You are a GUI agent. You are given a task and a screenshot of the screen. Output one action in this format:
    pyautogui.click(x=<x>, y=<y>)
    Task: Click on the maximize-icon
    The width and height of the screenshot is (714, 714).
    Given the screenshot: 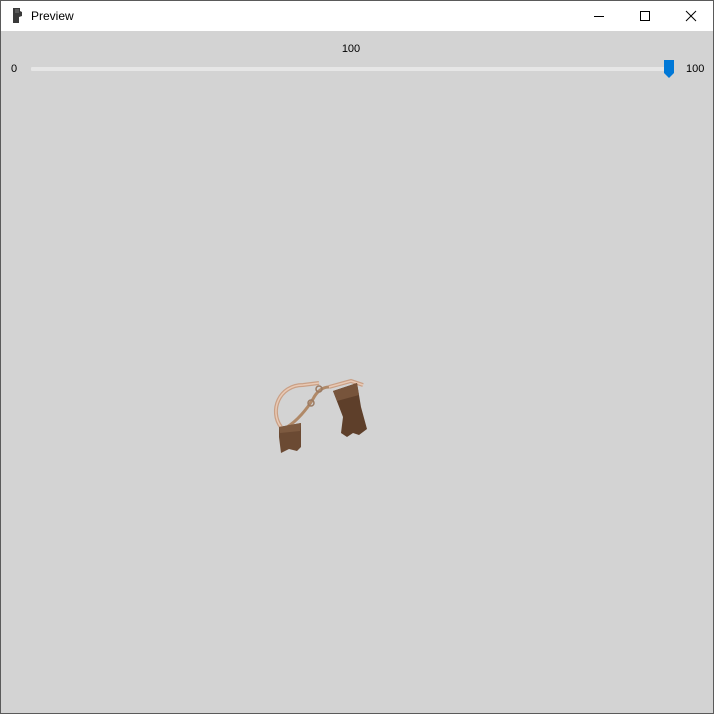 What is the action you would take?
    pyautogui.click(x=645, y=16)
    